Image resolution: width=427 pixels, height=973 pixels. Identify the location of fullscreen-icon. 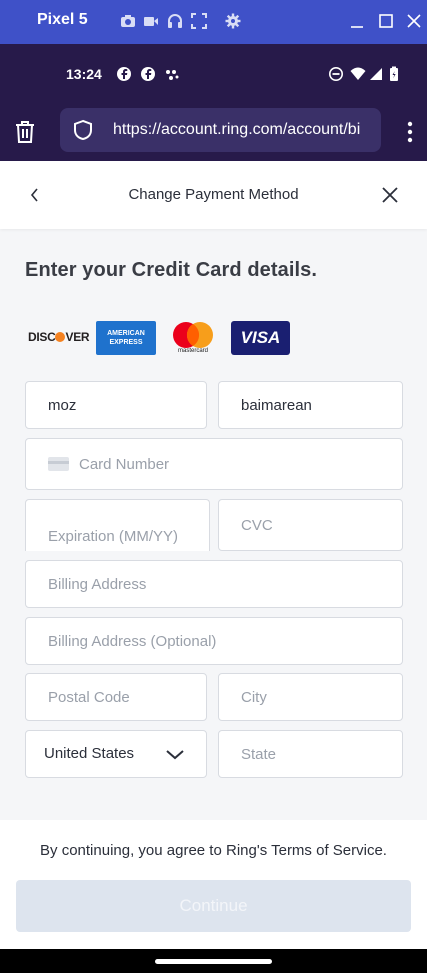
(199, 21).